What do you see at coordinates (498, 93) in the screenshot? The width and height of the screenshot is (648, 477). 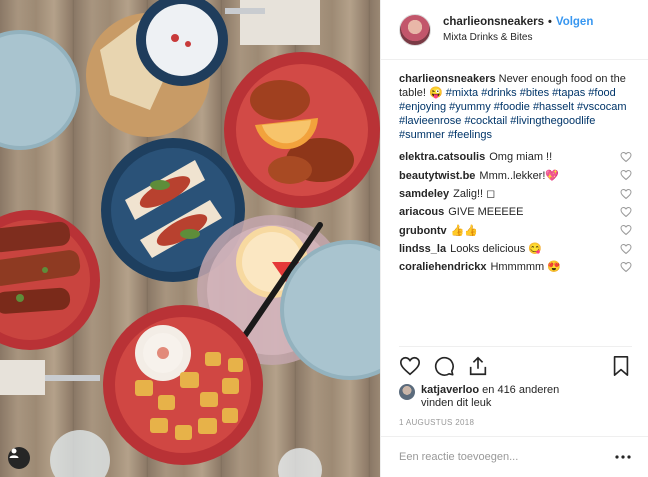 I see `hashtag-link: #drinks` at bounding box center [498, 93].